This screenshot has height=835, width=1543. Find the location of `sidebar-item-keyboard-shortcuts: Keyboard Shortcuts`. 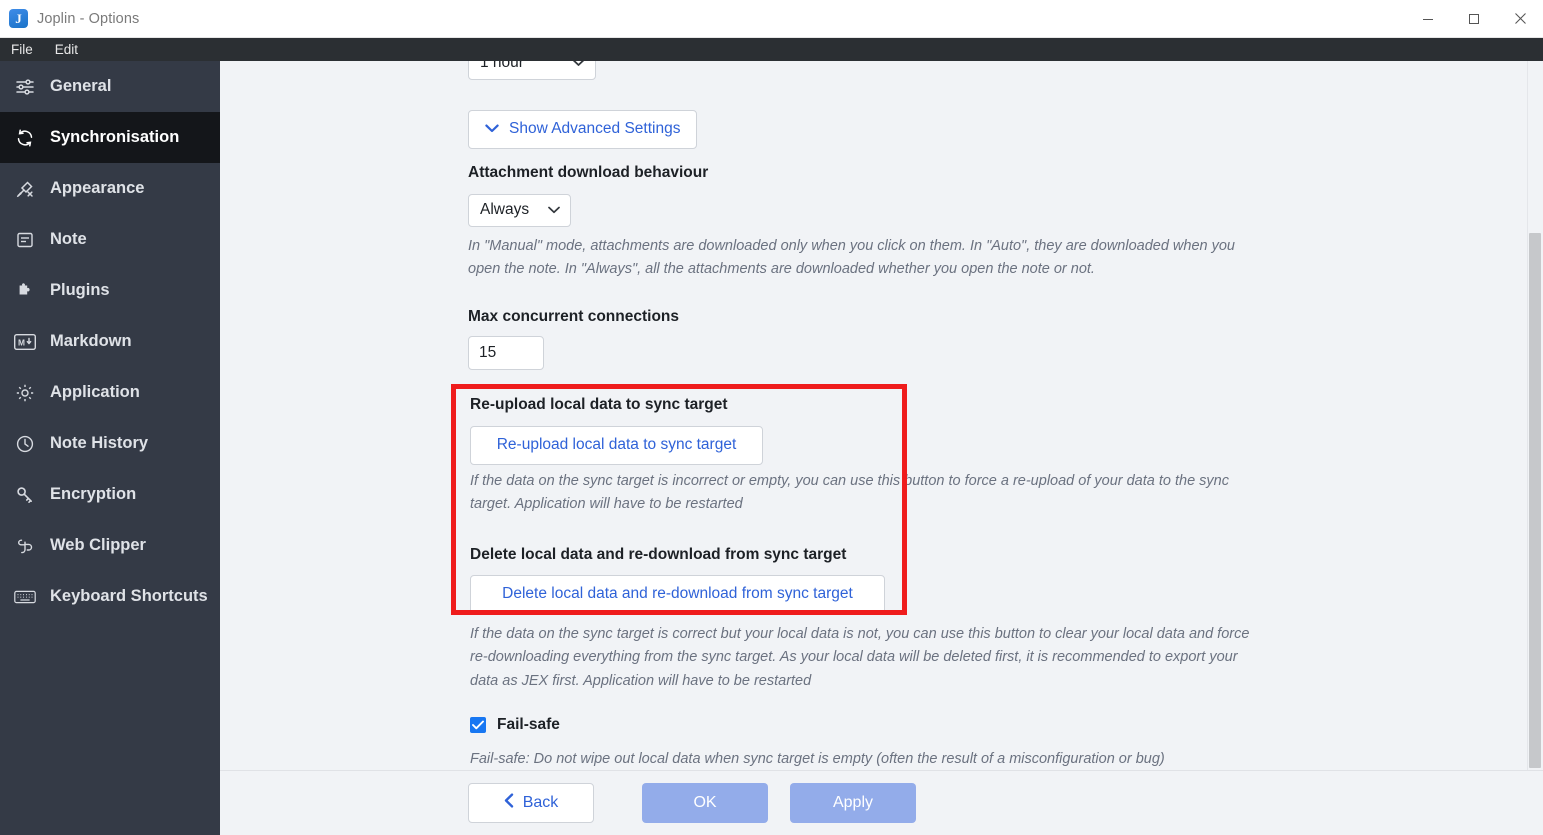

sidebar-item-keyboard-shortcuts: Keyboard Shortcuts is located at coordinates (110, 596).